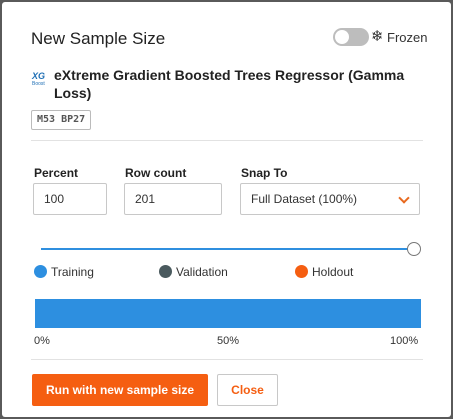 Image resolution: width=453 pixels, height=419 pixels. Describe the element at coordinates (173, 199) in the screenshot. I see `row-count-input: 201` at that location.